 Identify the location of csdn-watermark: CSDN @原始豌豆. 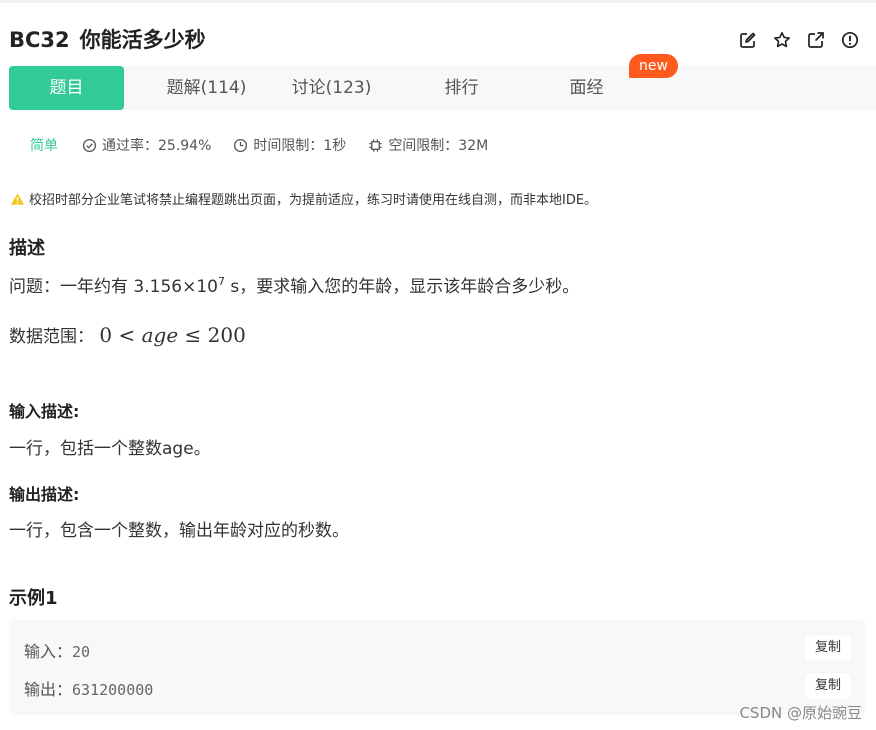
(800, 713).